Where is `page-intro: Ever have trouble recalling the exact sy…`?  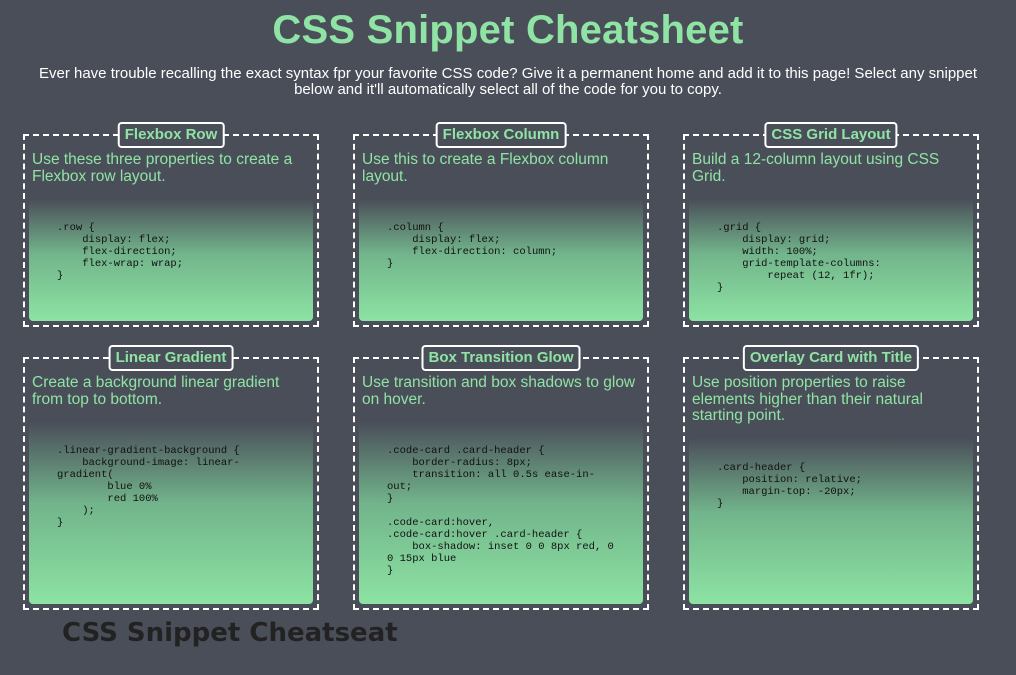 page-intro: Ever have trouble recalling the exact sy… is located at coordinates (508, 81).